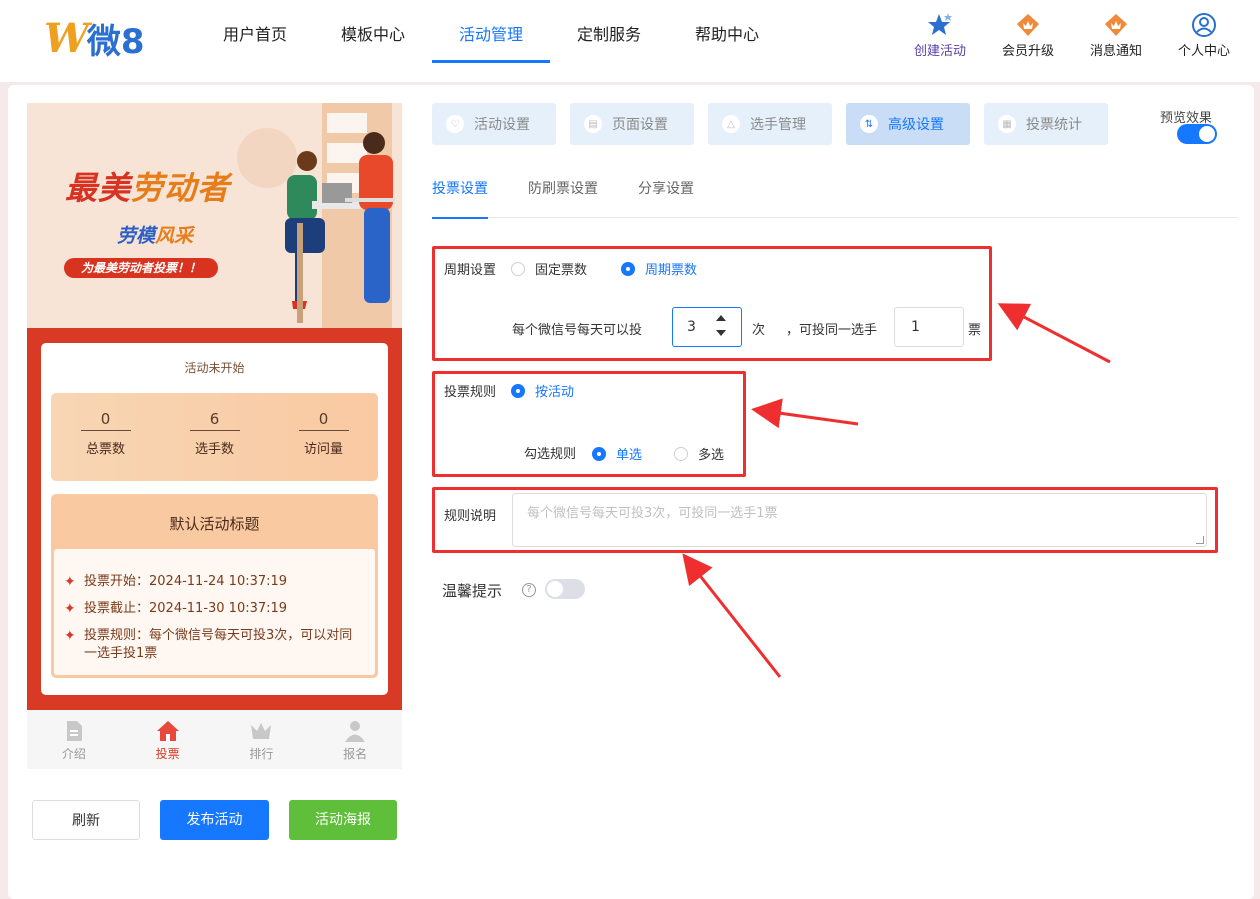 This screenshot has width=1260, height=899. Describe the element at coordinates (66, 38) in the screenshot. I see `logo-mark: W` at that location.